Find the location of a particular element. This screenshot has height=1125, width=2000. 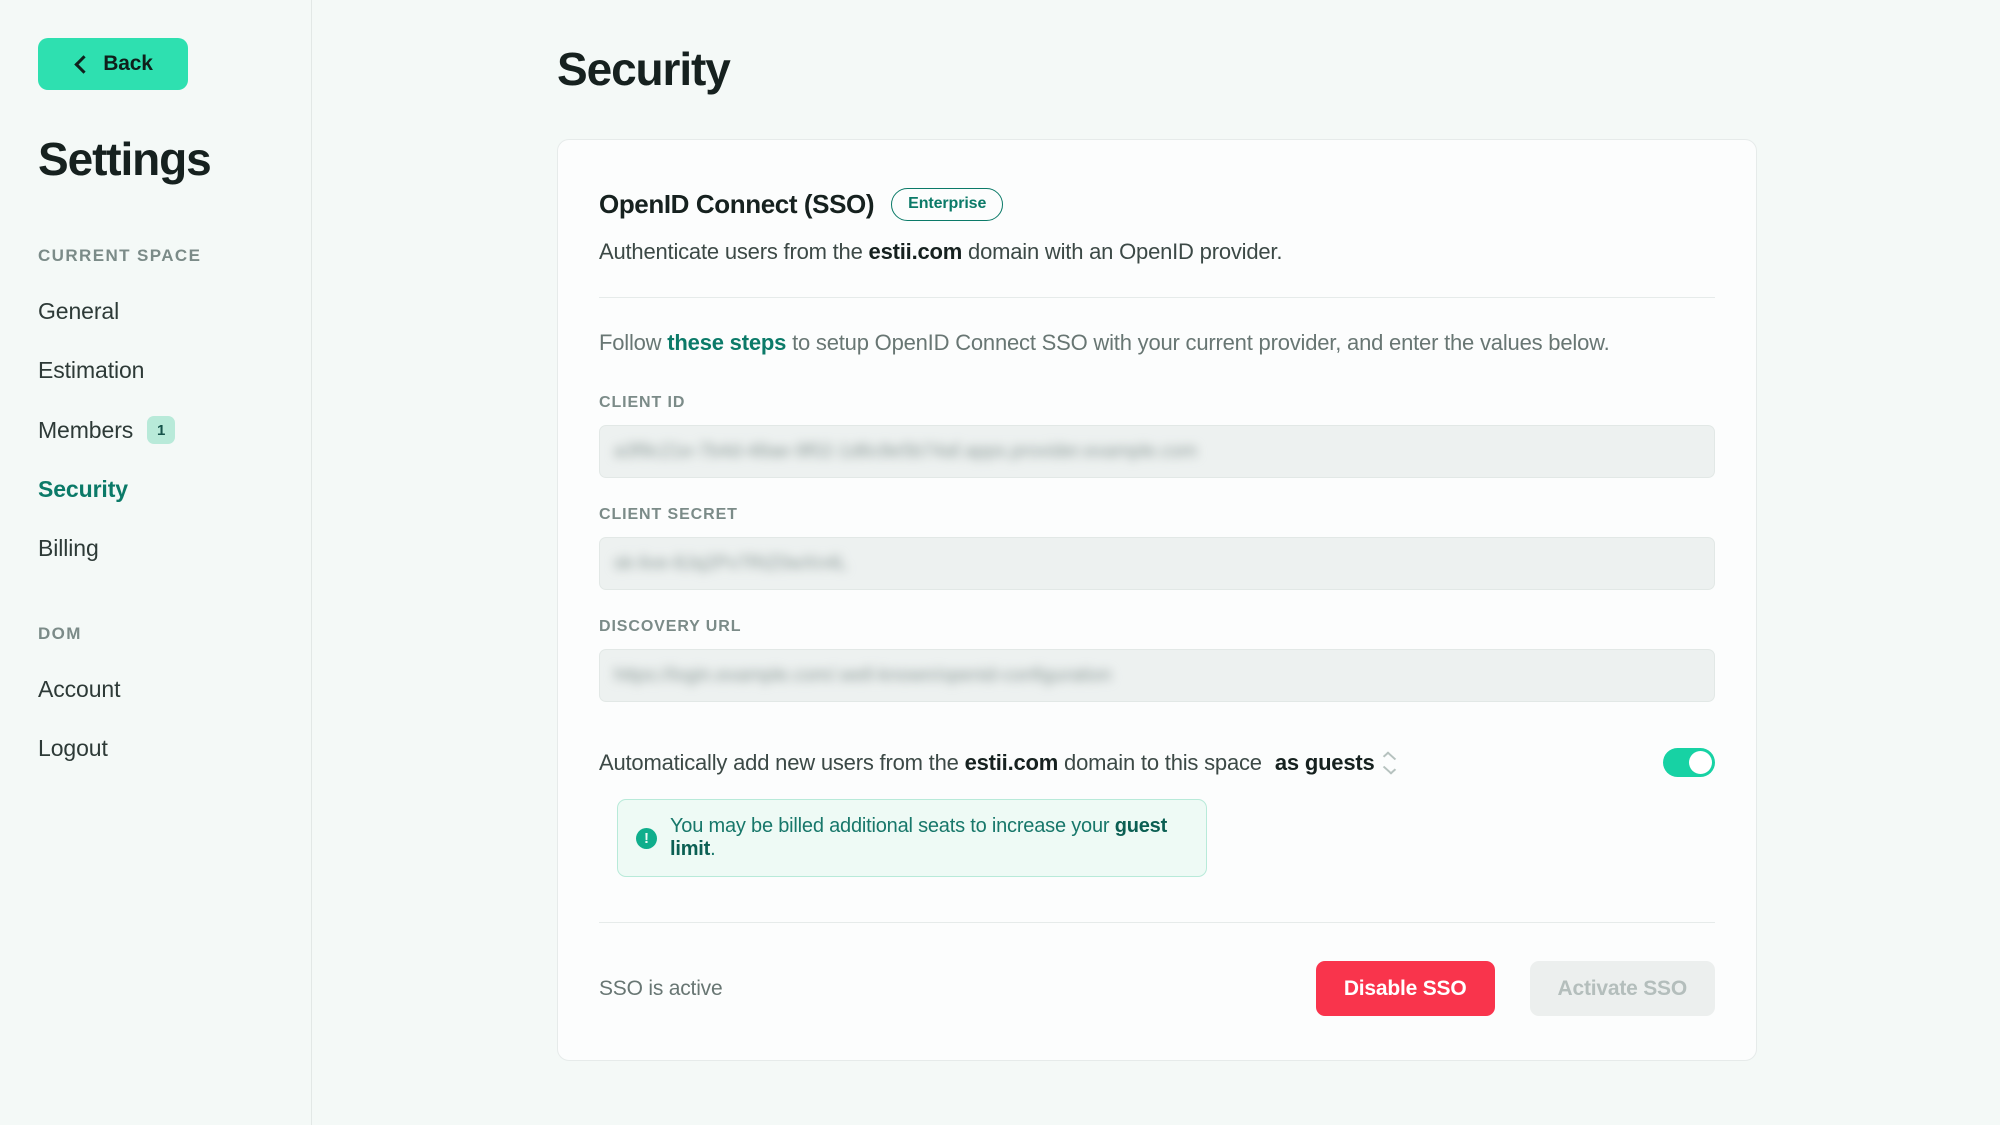

back-button: Back is located at coordinates (113, 64).